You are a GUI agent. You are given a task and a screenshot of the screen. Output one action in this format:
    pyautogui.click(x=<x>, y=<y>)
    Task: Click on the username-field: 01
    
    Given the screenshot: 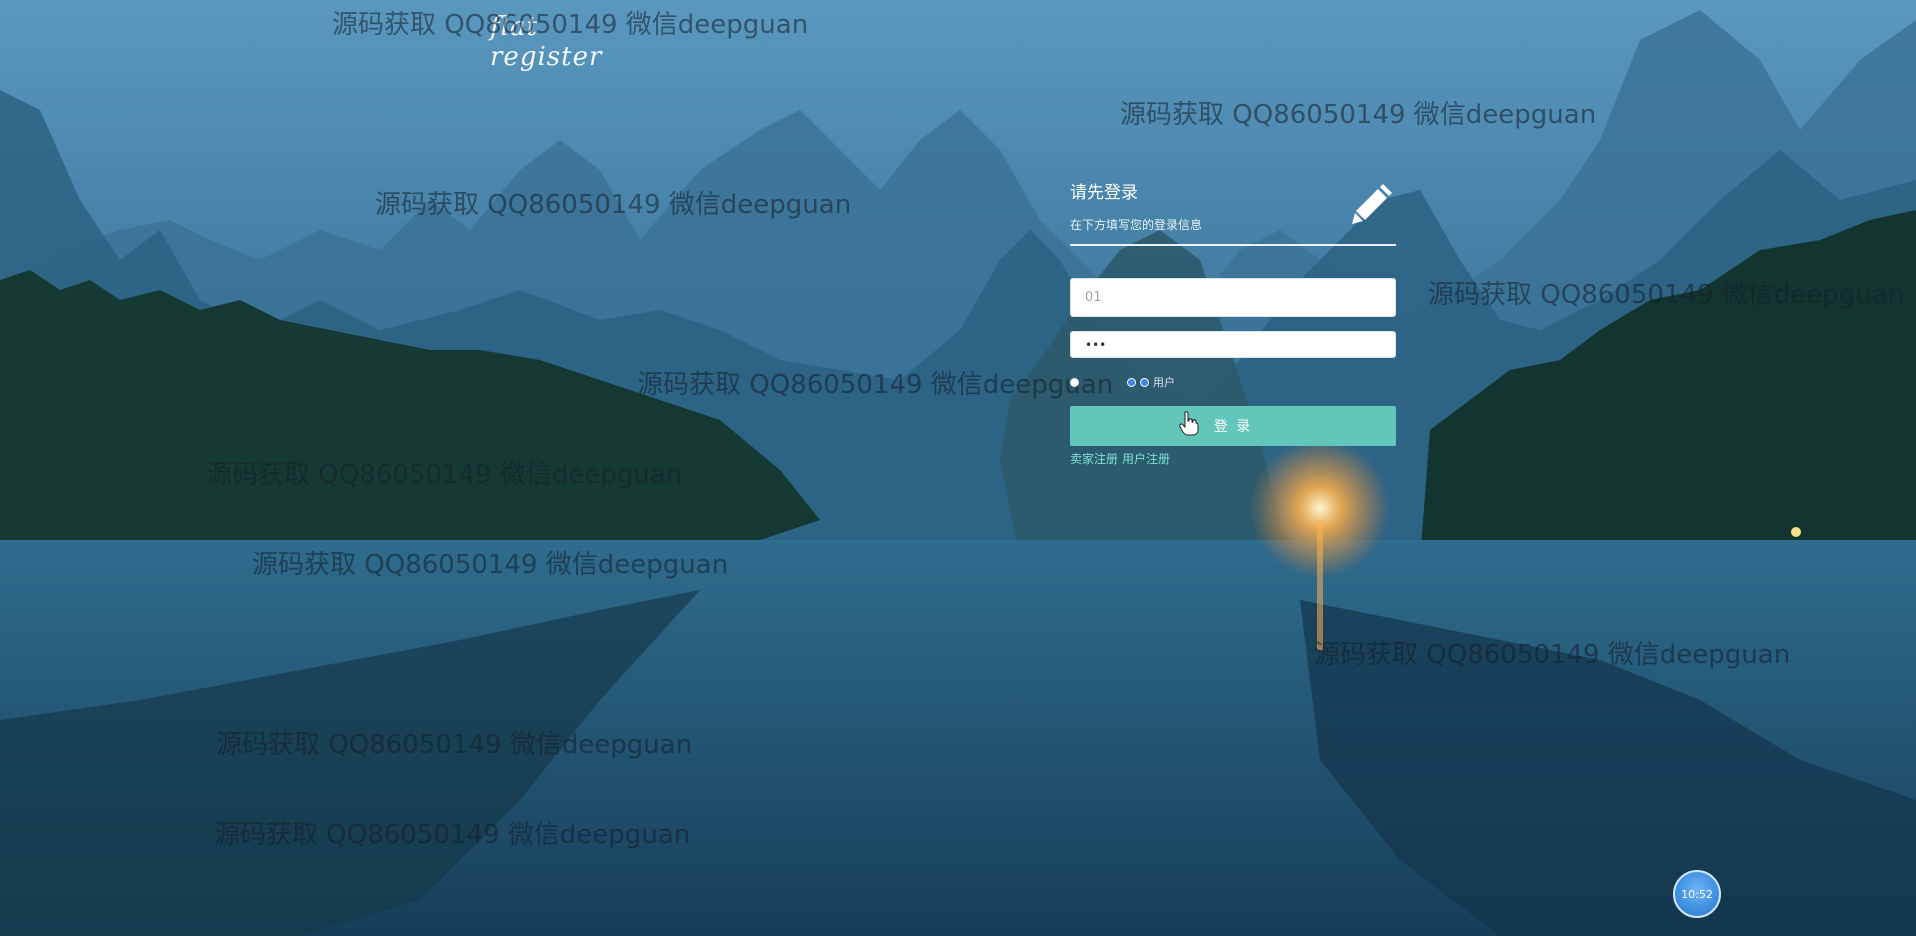 What is the action you would take?
    pyautogui.click(x=1233, y=297)
    